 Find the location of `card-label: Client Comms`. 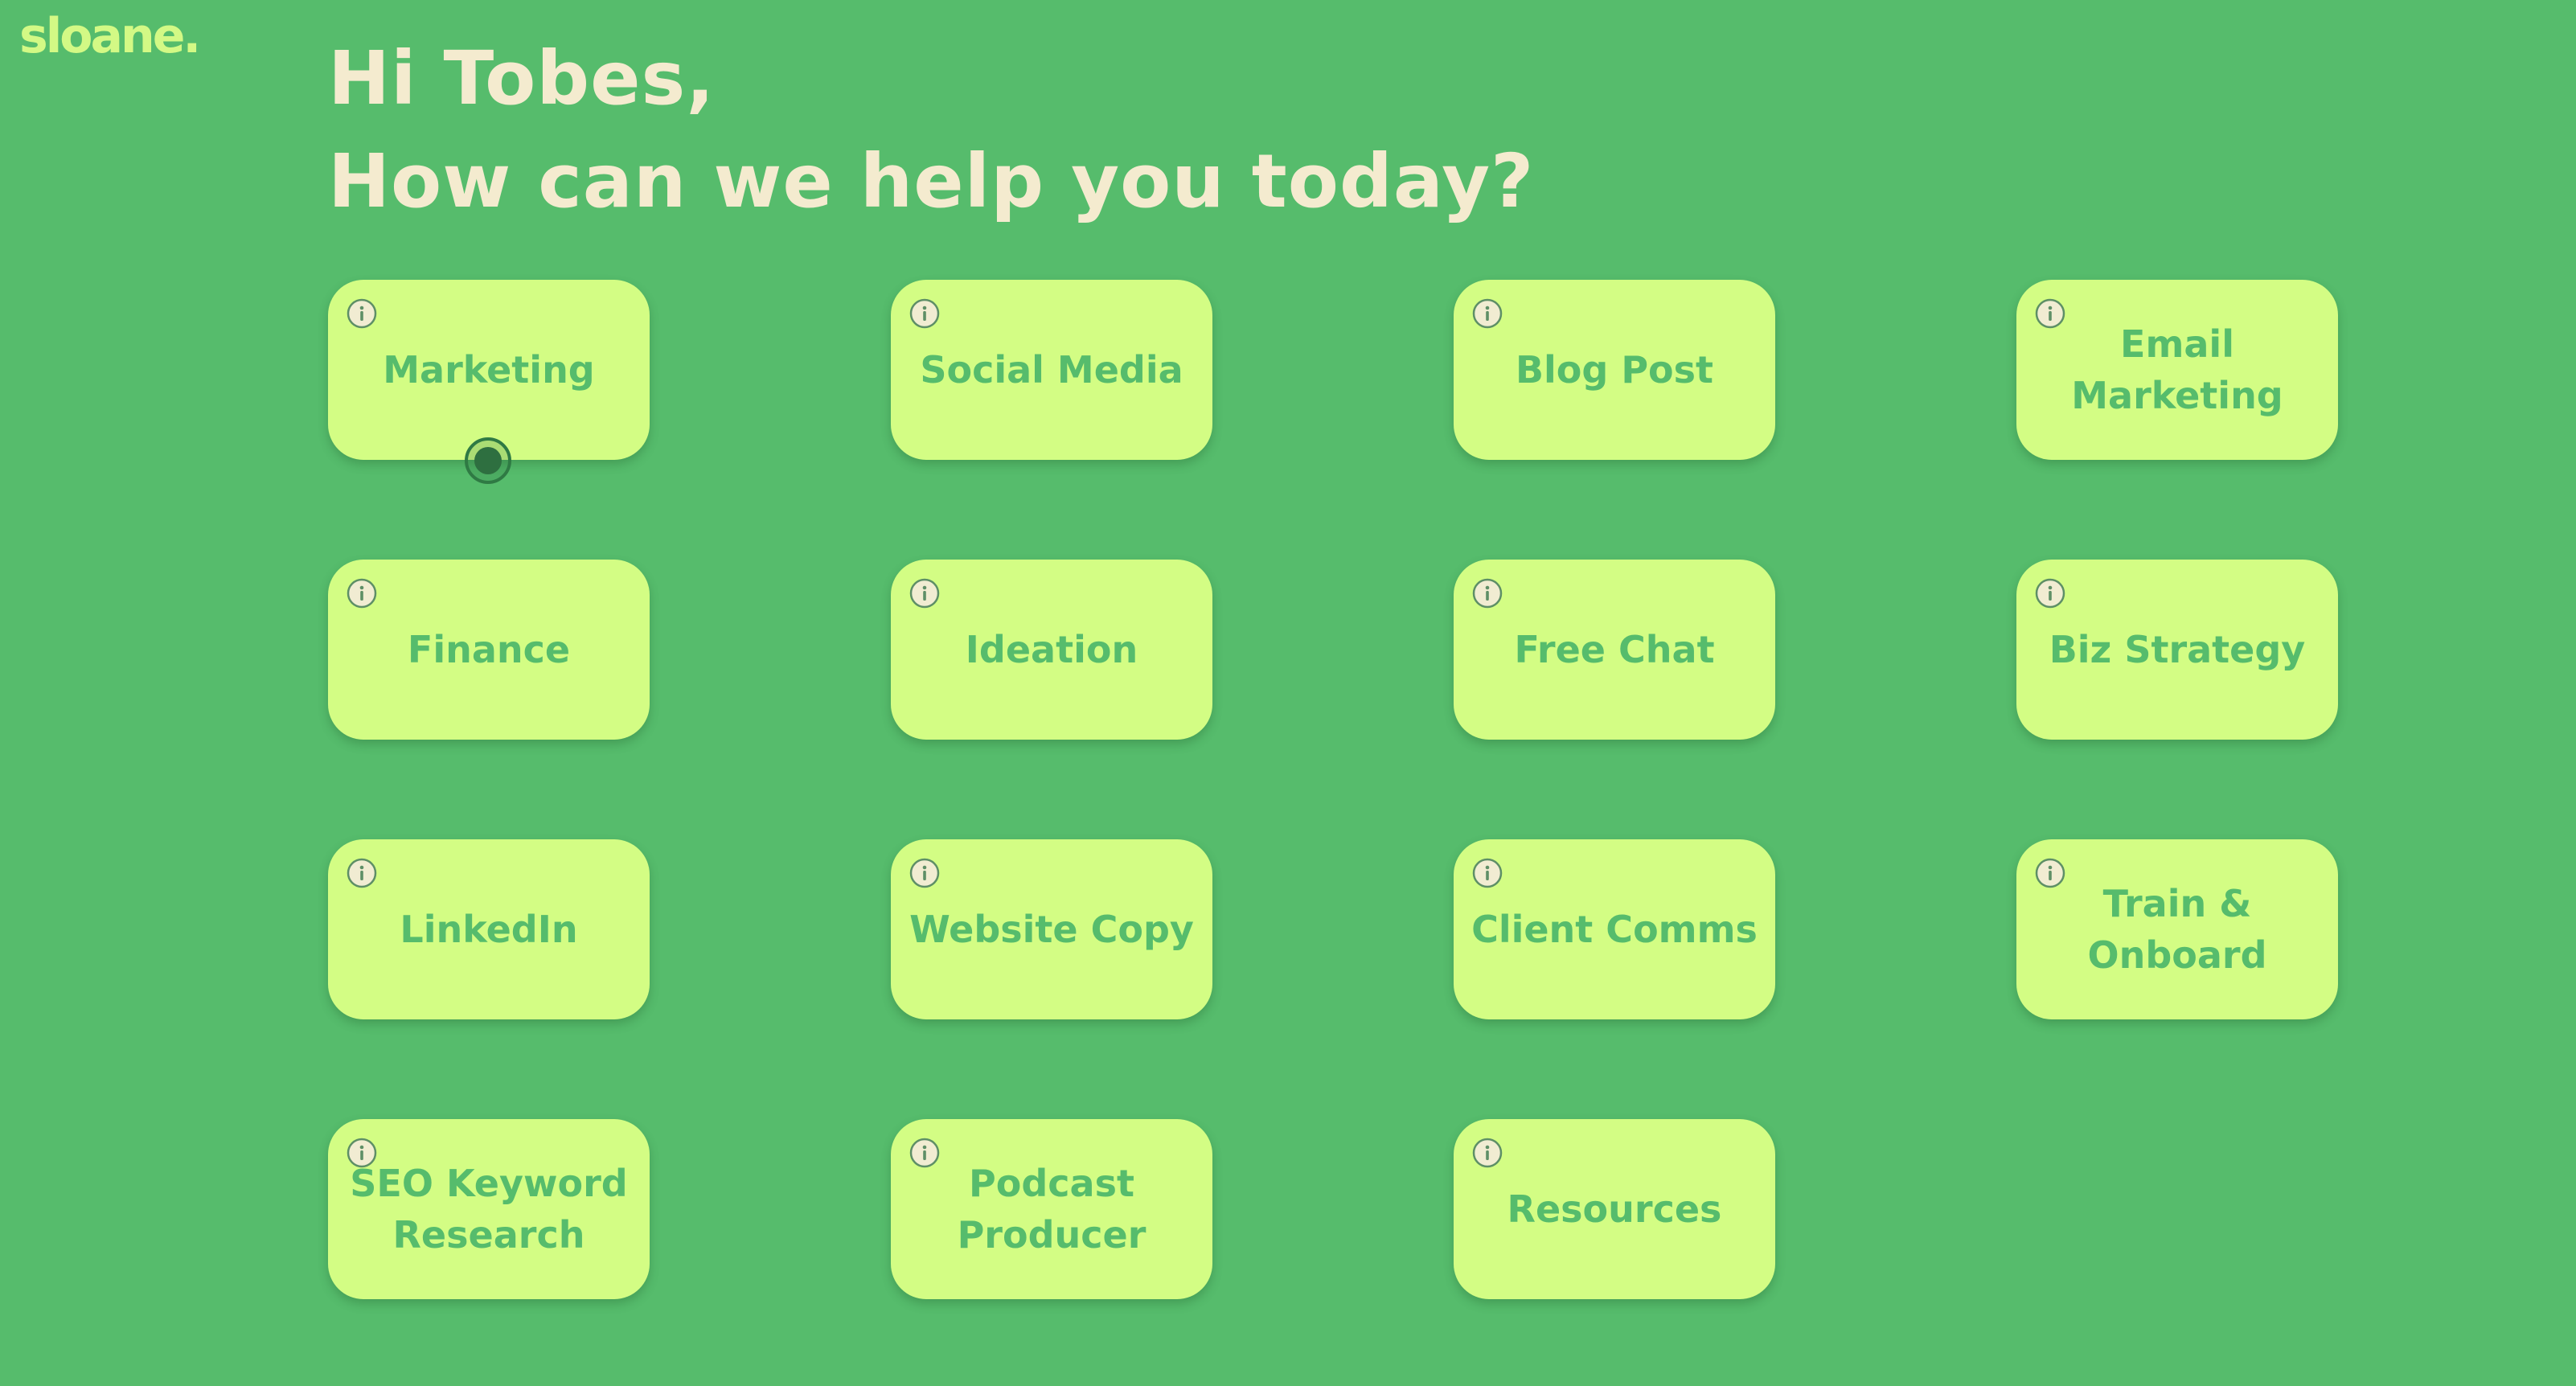

card-label: Client Comms is located at coordinates (1614, 929).